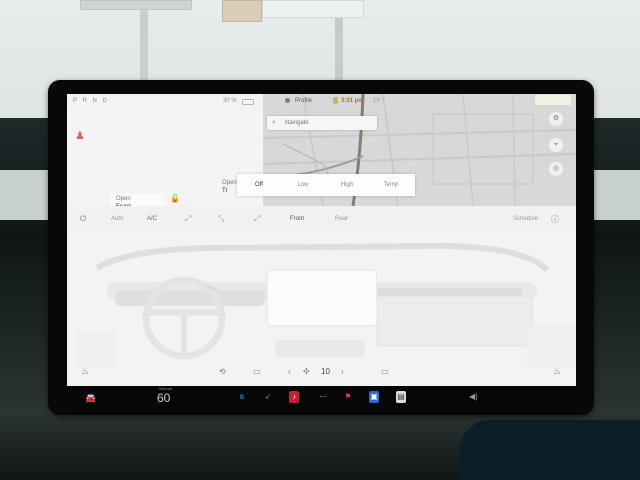 The image size is (640, 480). What do you see at coordinates (525, 219) in the screenshot?
I see `schedule-button: Schedule` at bounding box center [525, 219].